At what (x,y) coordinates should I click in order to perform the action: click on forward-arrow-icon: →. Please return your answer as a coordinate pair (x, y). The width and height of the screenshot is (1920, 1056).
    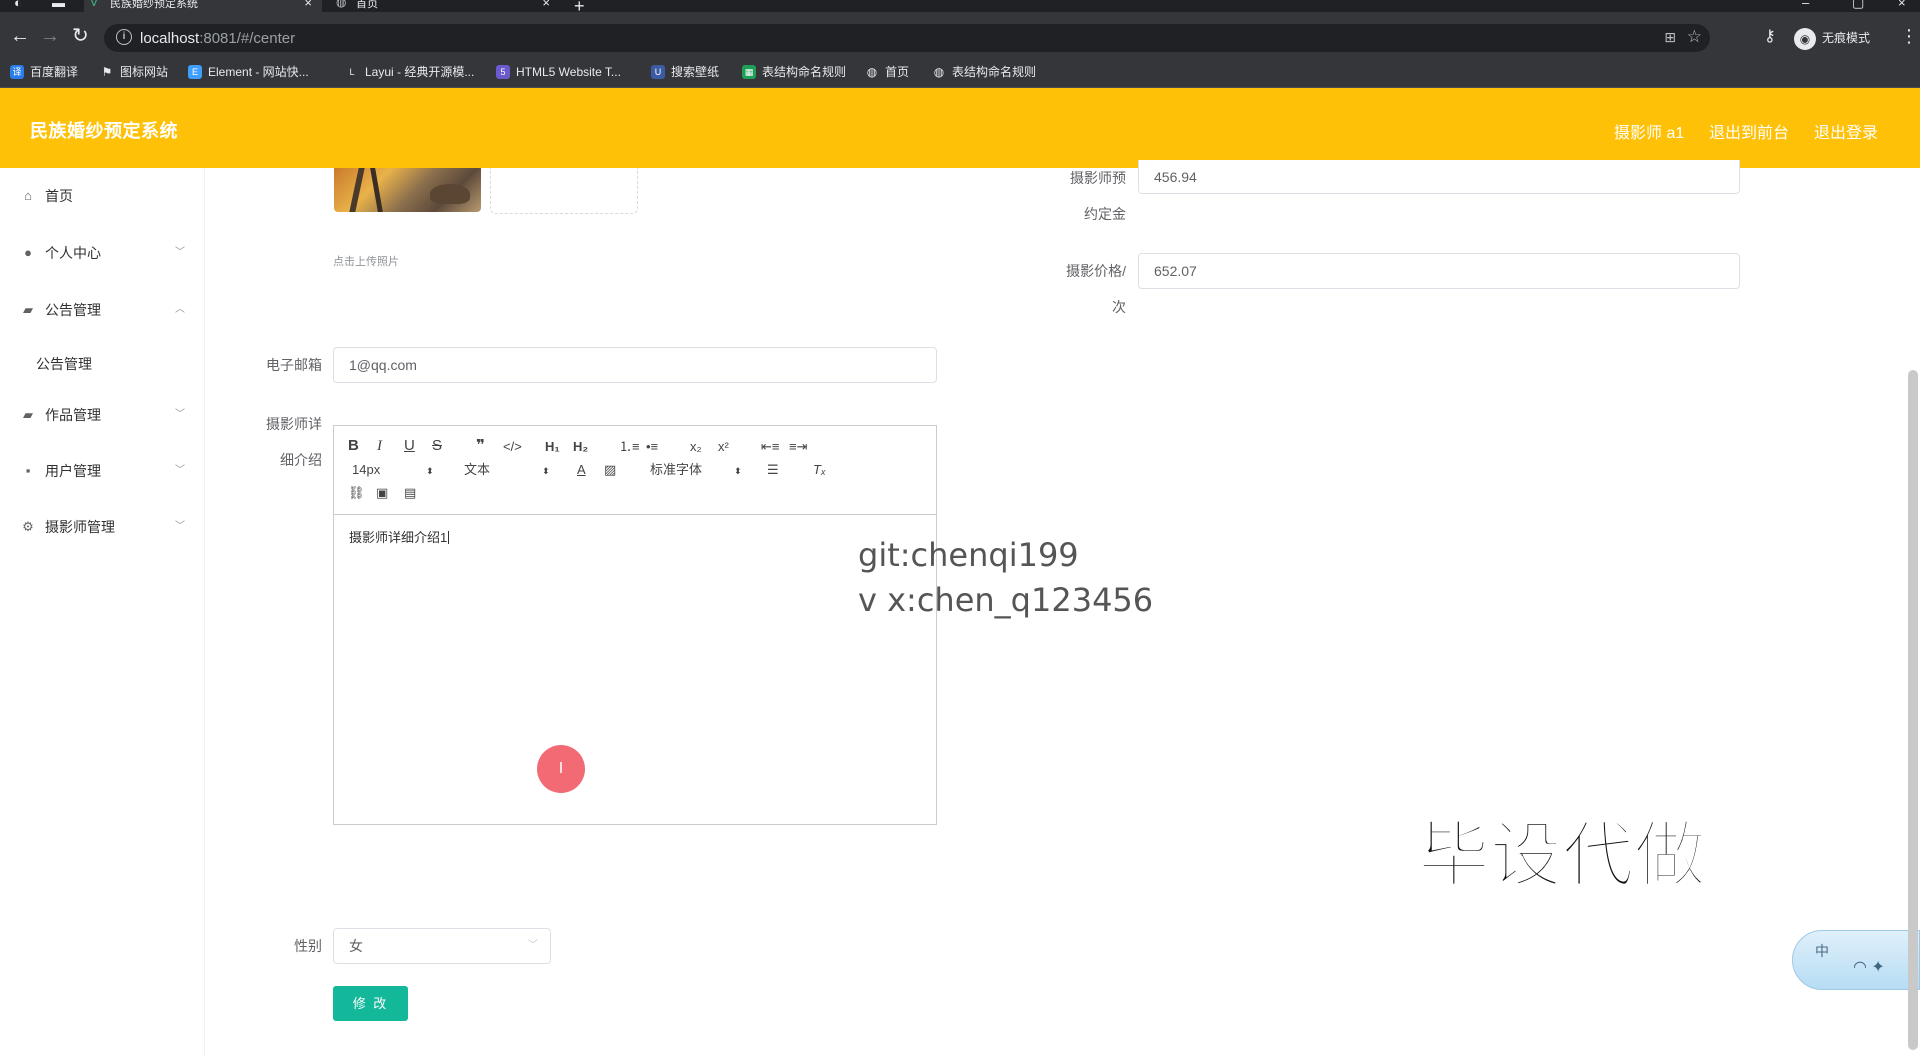
    Looking at the image, I should click on (50, 36).